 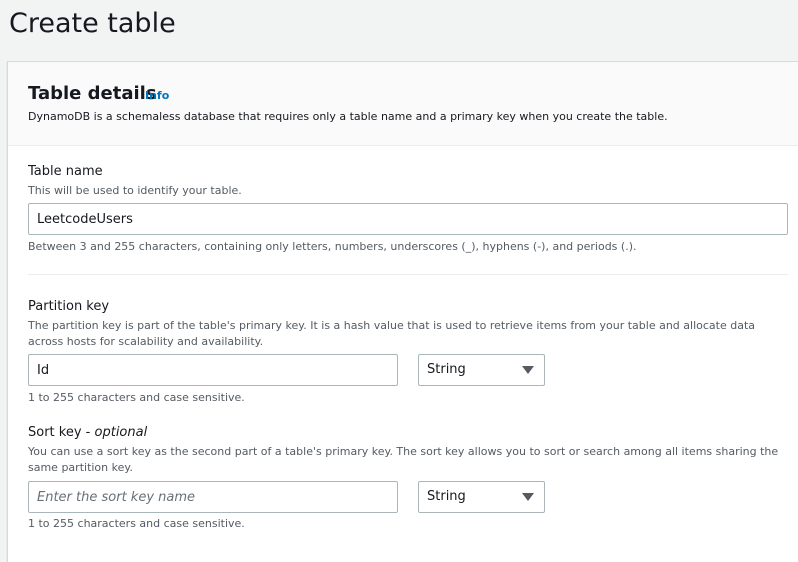 What do you see at coordinates (136, 397) in the screenshot?
I see `partition-key-constraint: 1 to 255 characters and case sensitive.` at bounding box center [136, 397].